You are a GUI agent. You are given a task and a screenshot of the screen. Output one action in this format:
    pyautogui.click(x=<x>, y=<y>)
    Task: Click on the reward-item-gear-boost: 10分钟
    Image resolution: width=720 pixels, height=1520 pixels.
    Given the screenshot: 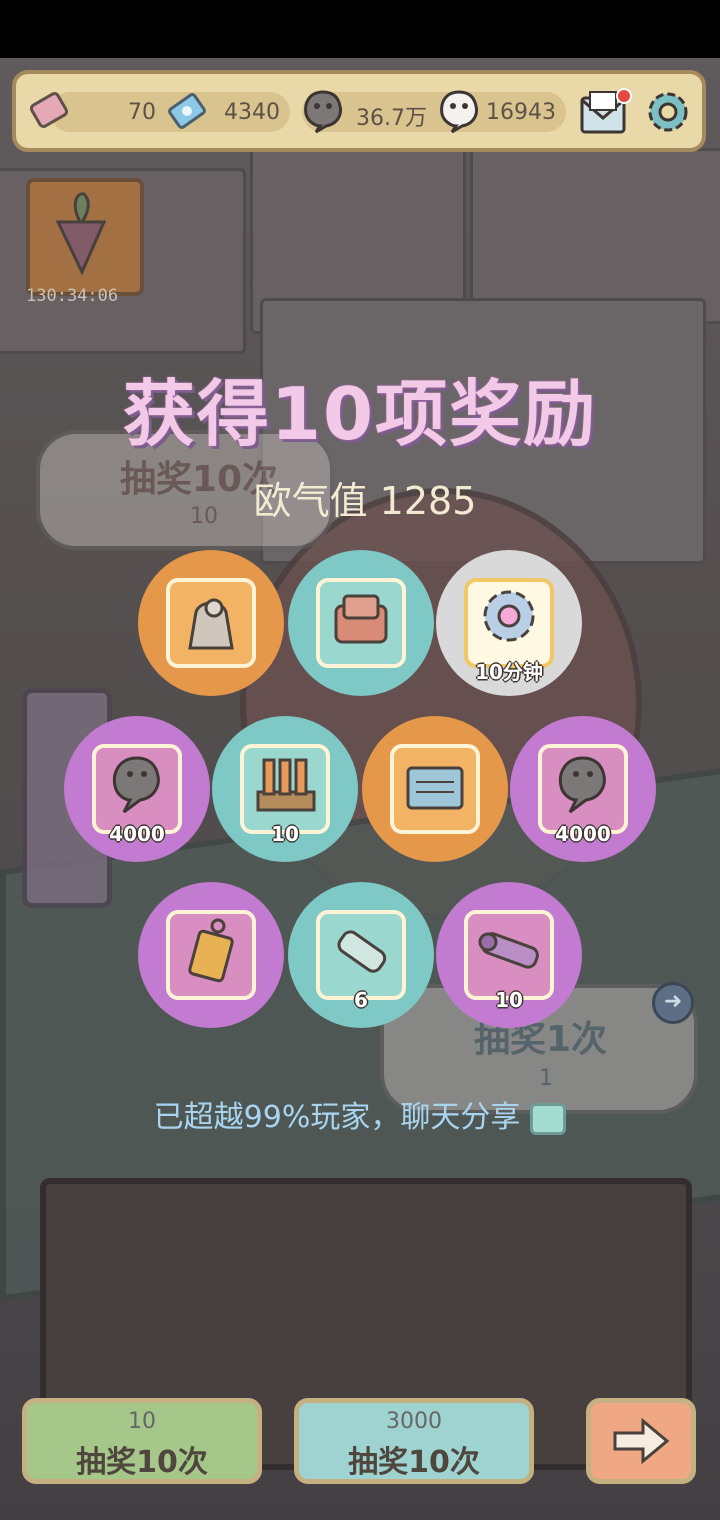 What is the action you would take?
    pyautogui.click(x=509, y=623)
    